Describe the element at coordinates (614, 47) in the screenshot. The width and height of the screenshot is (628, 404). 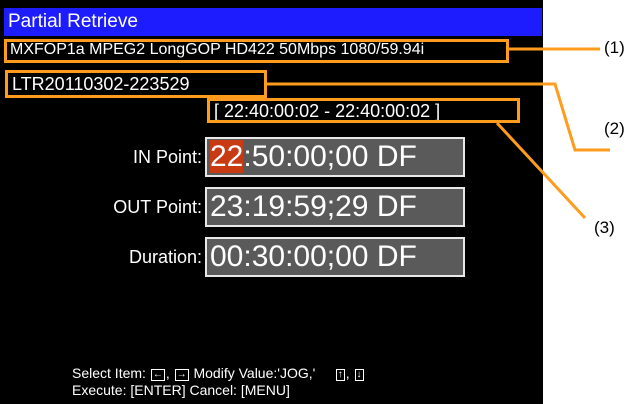
I see `callout-1-label: (1)` at that location.